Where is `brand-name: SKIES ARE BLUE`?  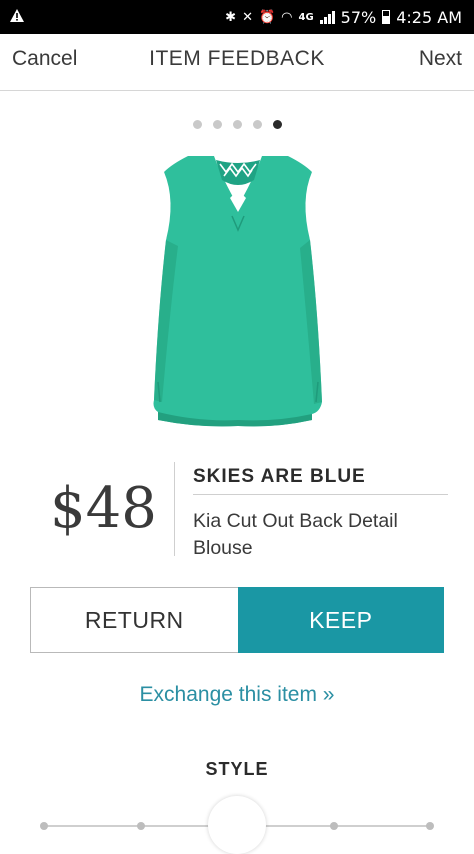 brand-name: SKIES ARE BLUE is located at coordinates (279, 476).